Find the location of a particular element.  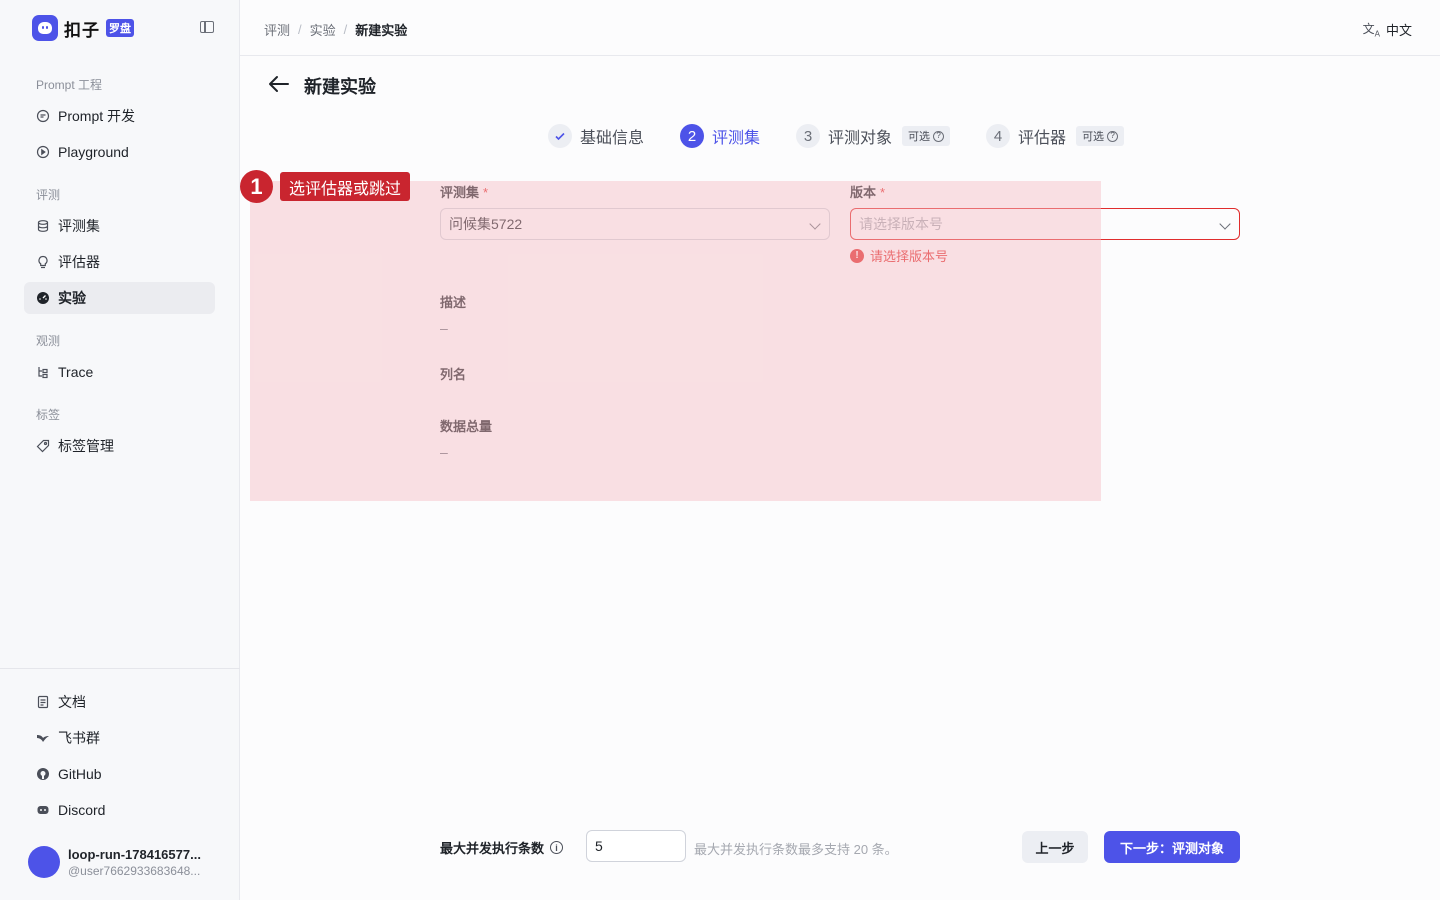

group-label-tag: 标签 is located at coordinates (48, 415).